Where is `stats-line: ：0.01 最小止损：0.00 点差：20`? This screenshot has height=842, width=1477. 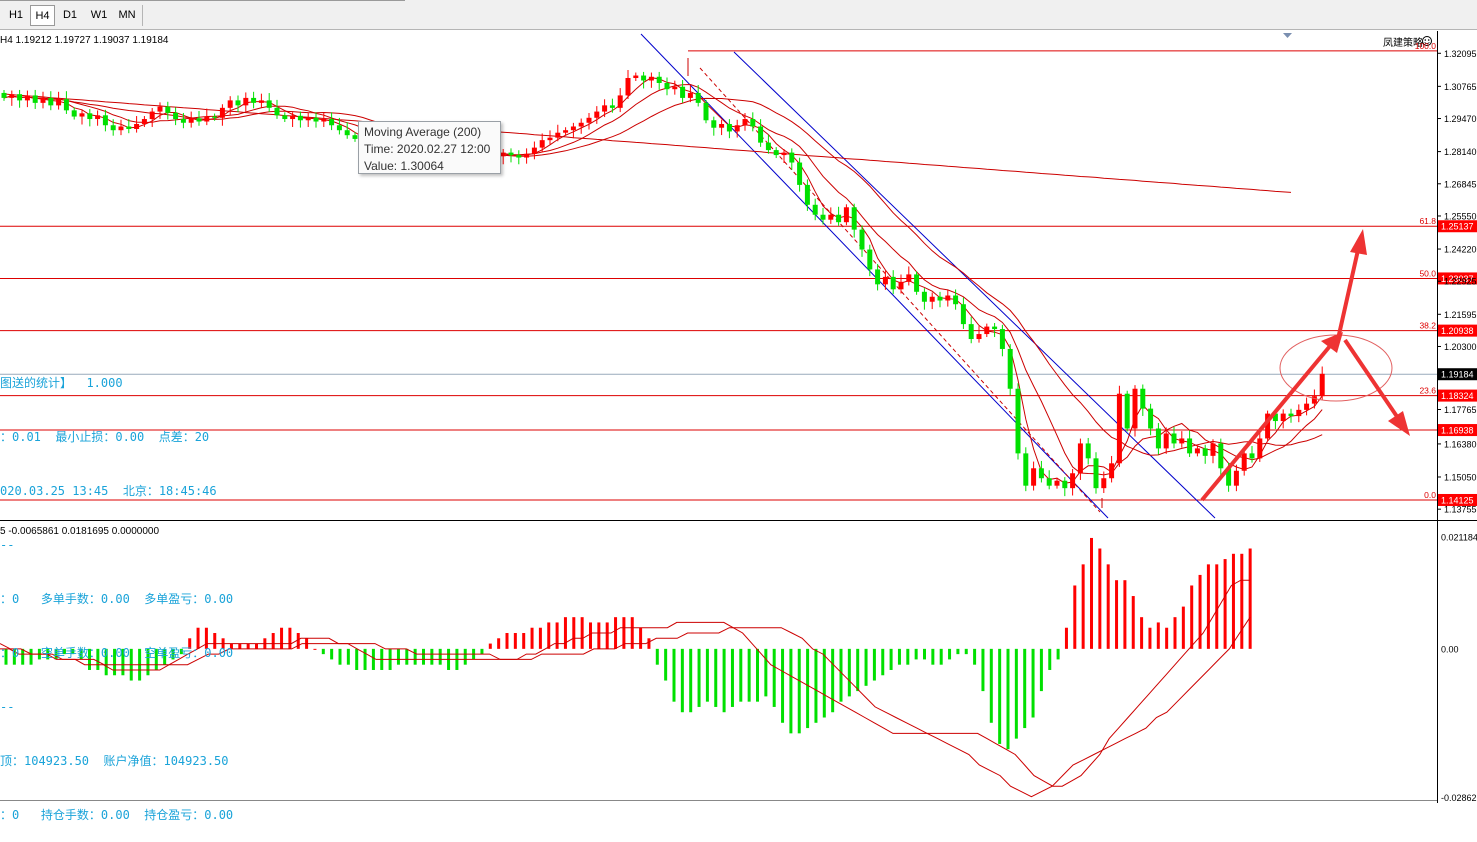 stats-line: ：0.01 最小止损：0.00 点差：20 is located at coordinates (105, 437).